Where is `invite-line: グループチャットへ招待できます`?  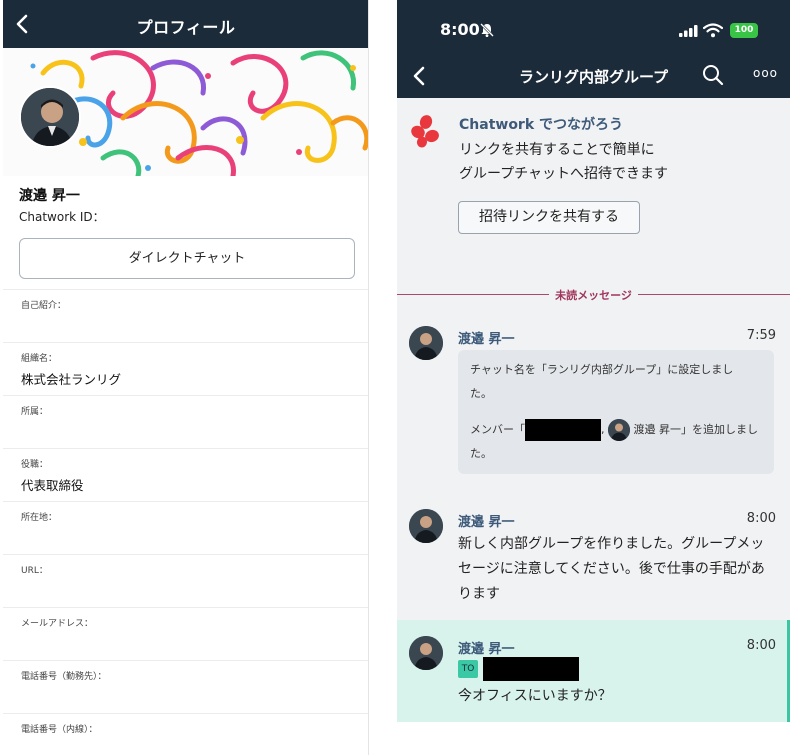
invite-line: グループチャットへ招待できます is located at coordinates (564, 174).